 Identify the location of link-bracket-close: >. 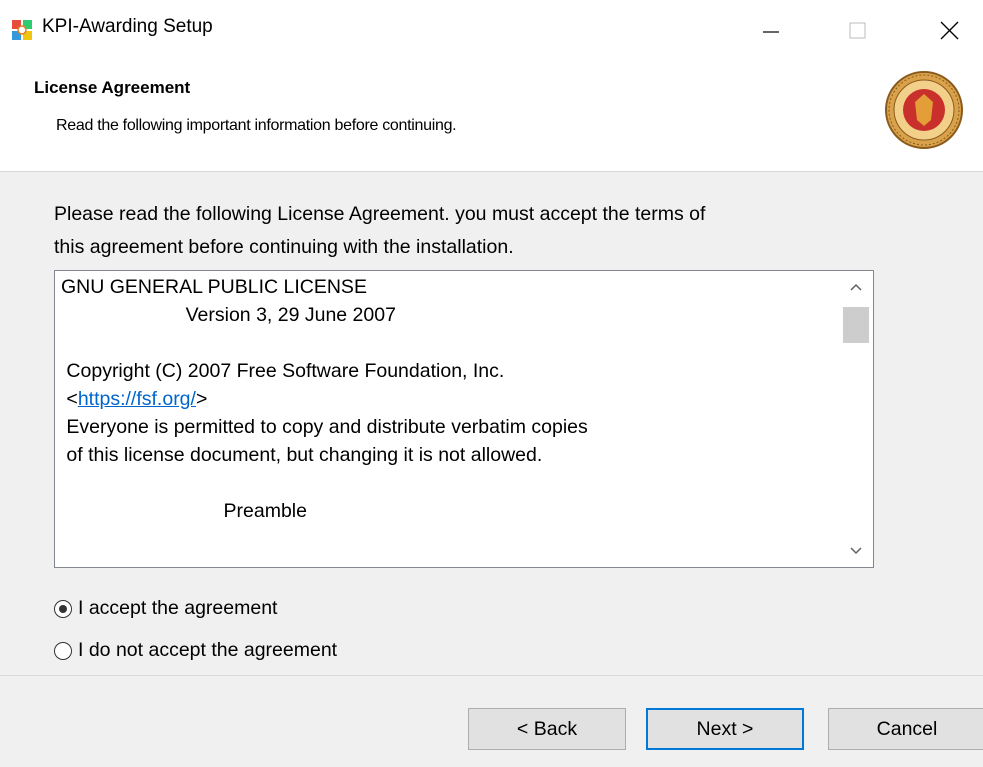
(201, 399).